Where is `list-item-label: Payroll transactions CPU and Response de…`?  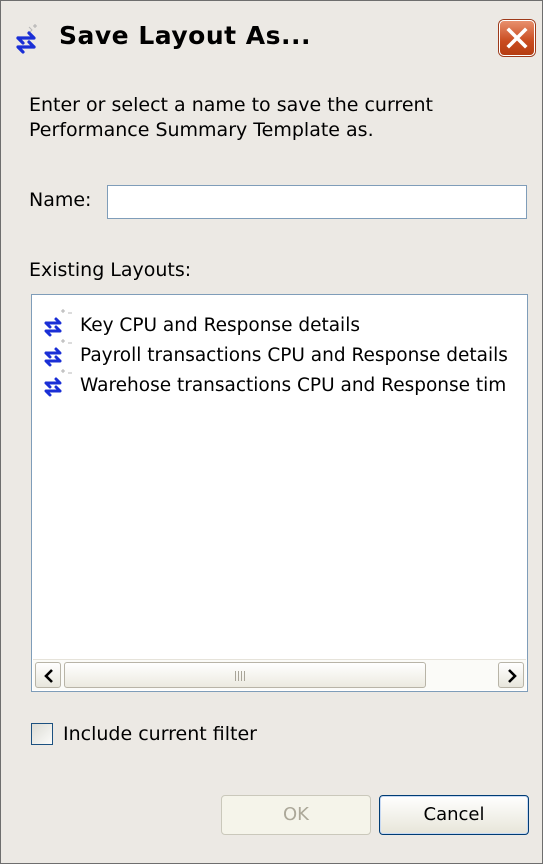 list-item-label: Payroll transactions CPU and Response de… is located at coordinates (294, 355).